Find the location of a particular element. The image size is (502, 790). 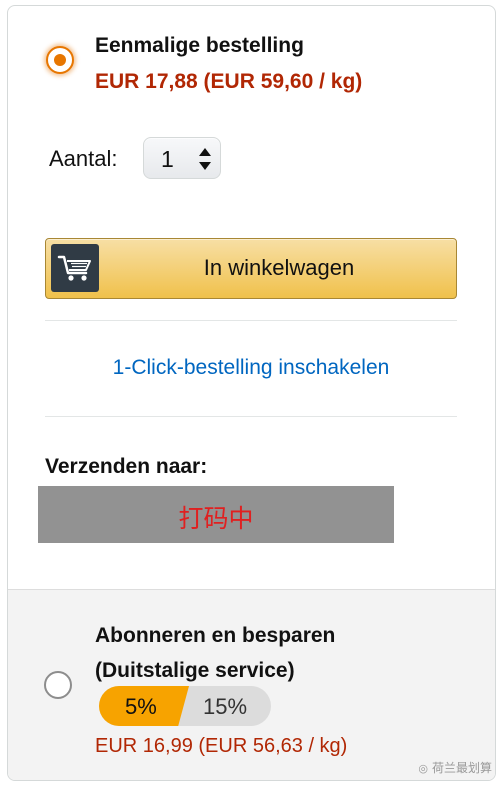

add-to-cart-button: In winkelwagen is located at coordinates (251, 268).